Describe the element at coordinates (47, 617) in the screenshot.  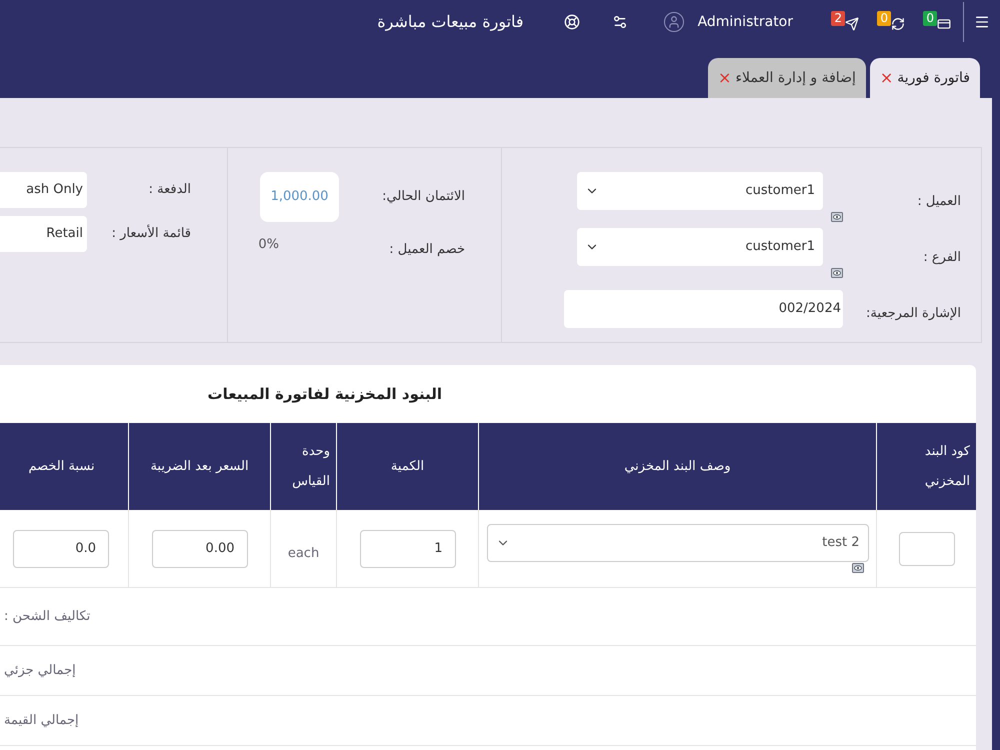
I see `total-label: تكاليف الشحن :` at that location.